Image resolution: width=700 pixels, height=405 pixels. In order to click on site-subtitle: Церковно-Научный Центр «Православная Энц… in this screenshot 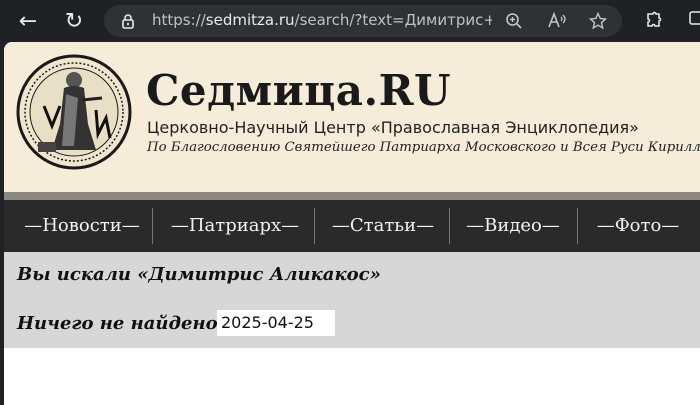, I will do `click(393, 127)`.